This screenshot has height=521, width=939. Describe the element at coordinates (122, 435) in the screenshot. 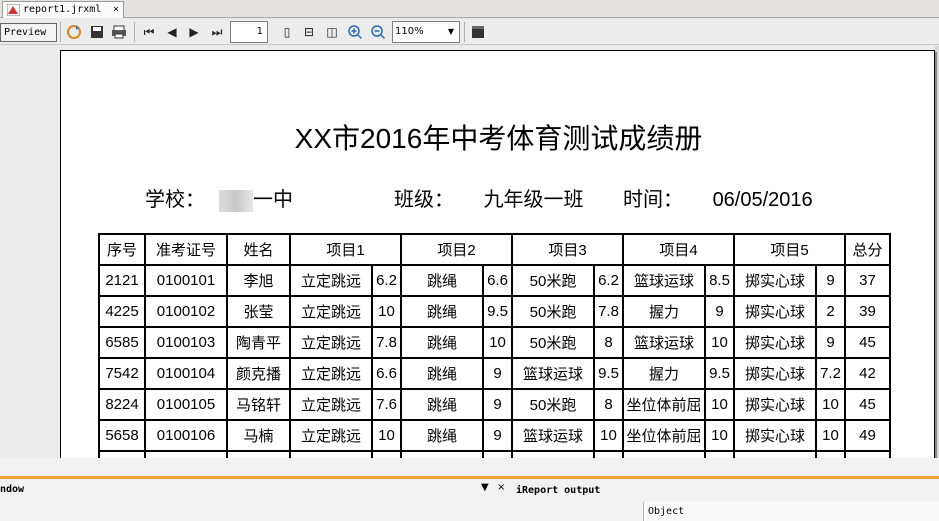

I see `table-cell: 5658` at that location.